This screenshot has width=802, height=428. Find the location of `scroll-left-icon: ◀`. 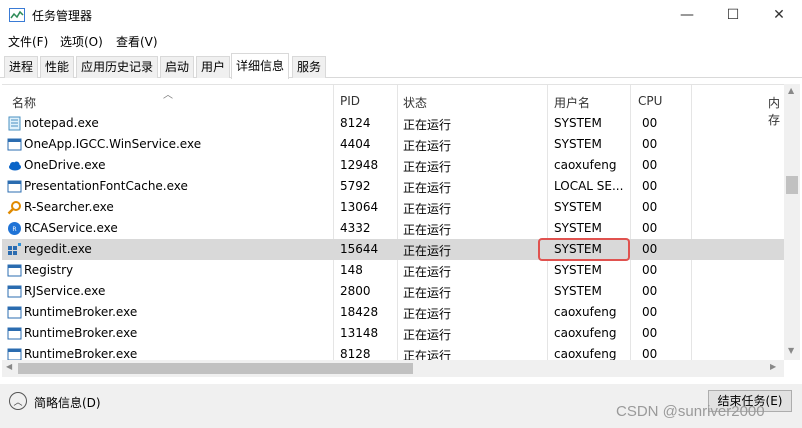

scroll-left-icon: ◀ is located at coordinates (9, 366).